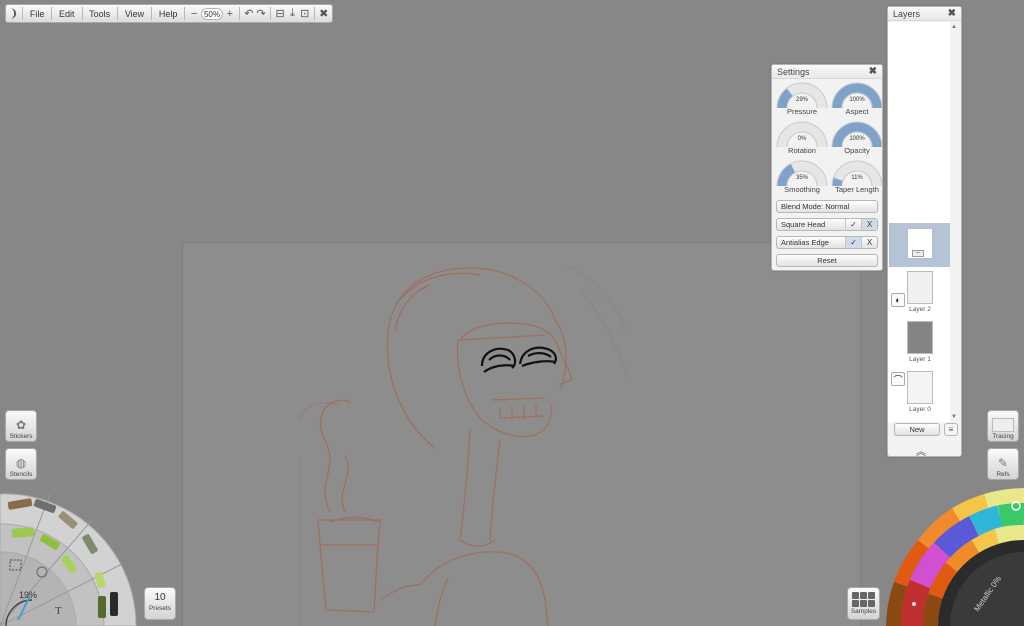 The image size is (1024, 626). What do you see at coordinates (805, 242) in the screenshot?
I see `antialias-edge-label: Antialias Edge` at bounding box center [805, 242].